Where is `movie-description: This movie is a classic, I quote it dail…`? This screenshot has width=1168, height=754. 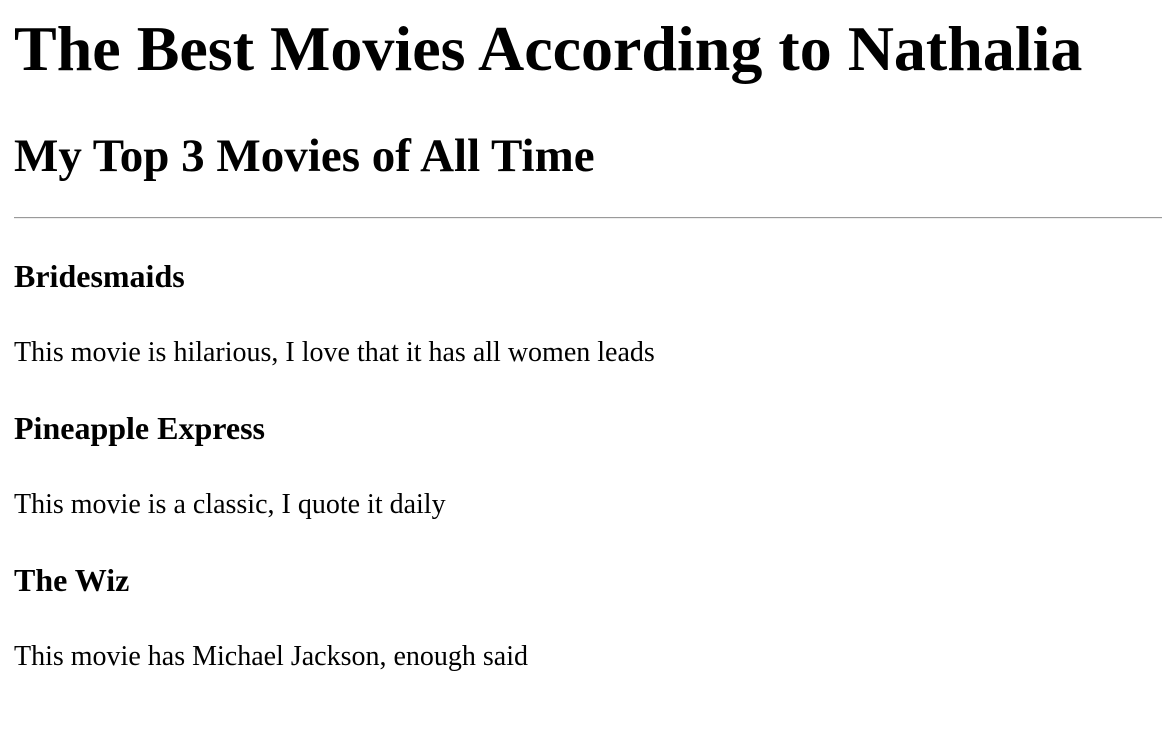
movie-description: This movie is a classic, I quote it dail… is located at coordinates (230, 504).